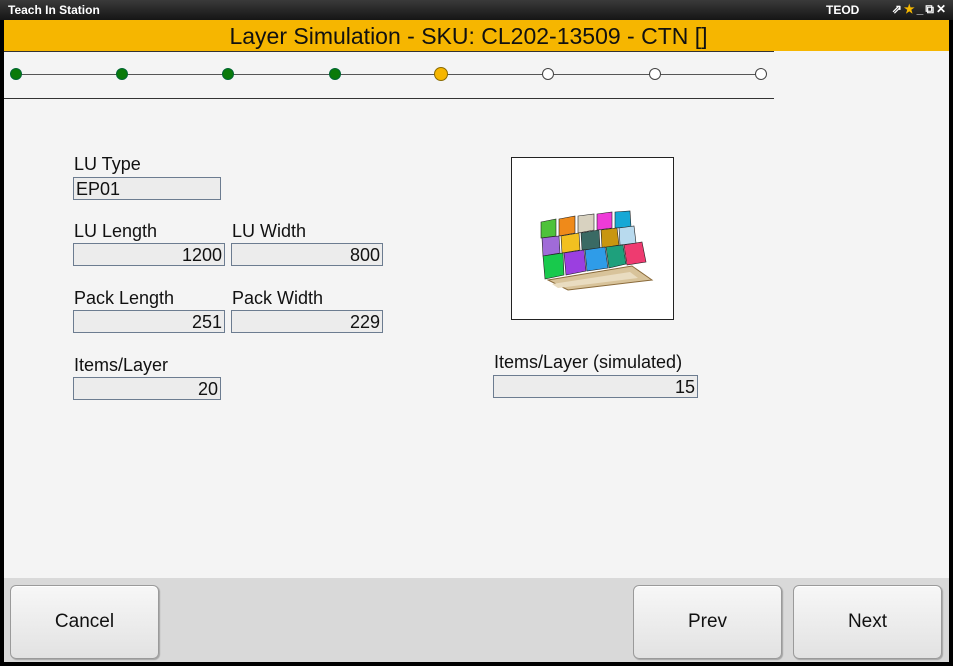 This screenshot has height=666, width=953. What do you see at coordinates (897, 9) in the screenshot?
I see `pin-icon: ⇗` at bounding box center [897, 9].